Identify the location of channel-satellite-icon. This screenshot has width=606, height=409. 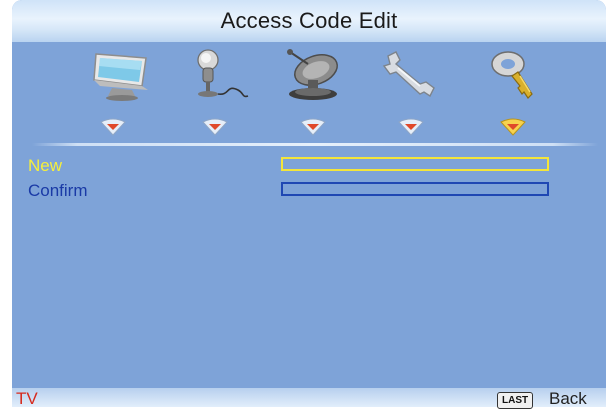
(313, 75).